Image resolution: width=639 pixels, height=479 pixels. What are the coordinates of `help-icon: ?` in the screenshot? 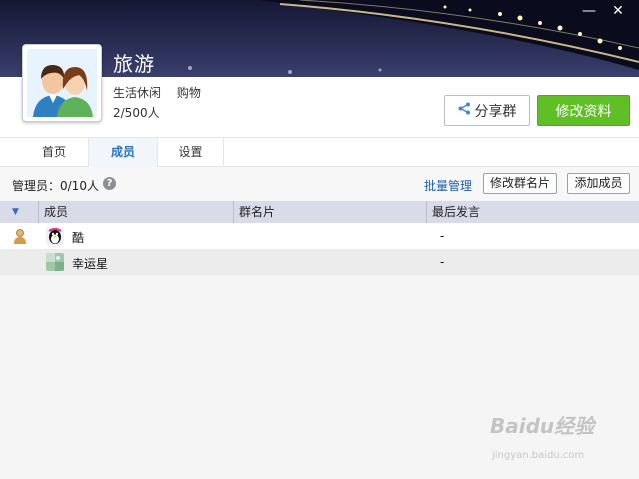 It's located at (109, 183).